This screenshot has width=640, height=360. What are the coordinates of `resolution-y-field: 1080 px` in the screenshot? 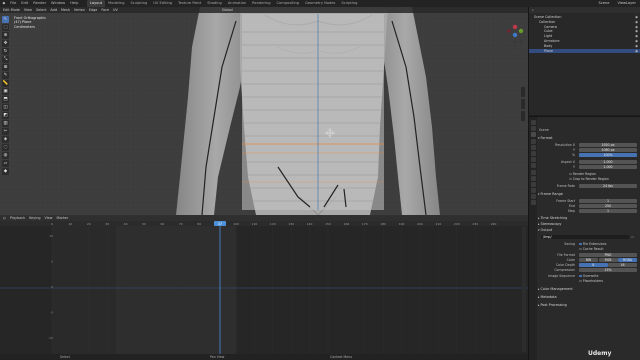 It's located at (608, 150).